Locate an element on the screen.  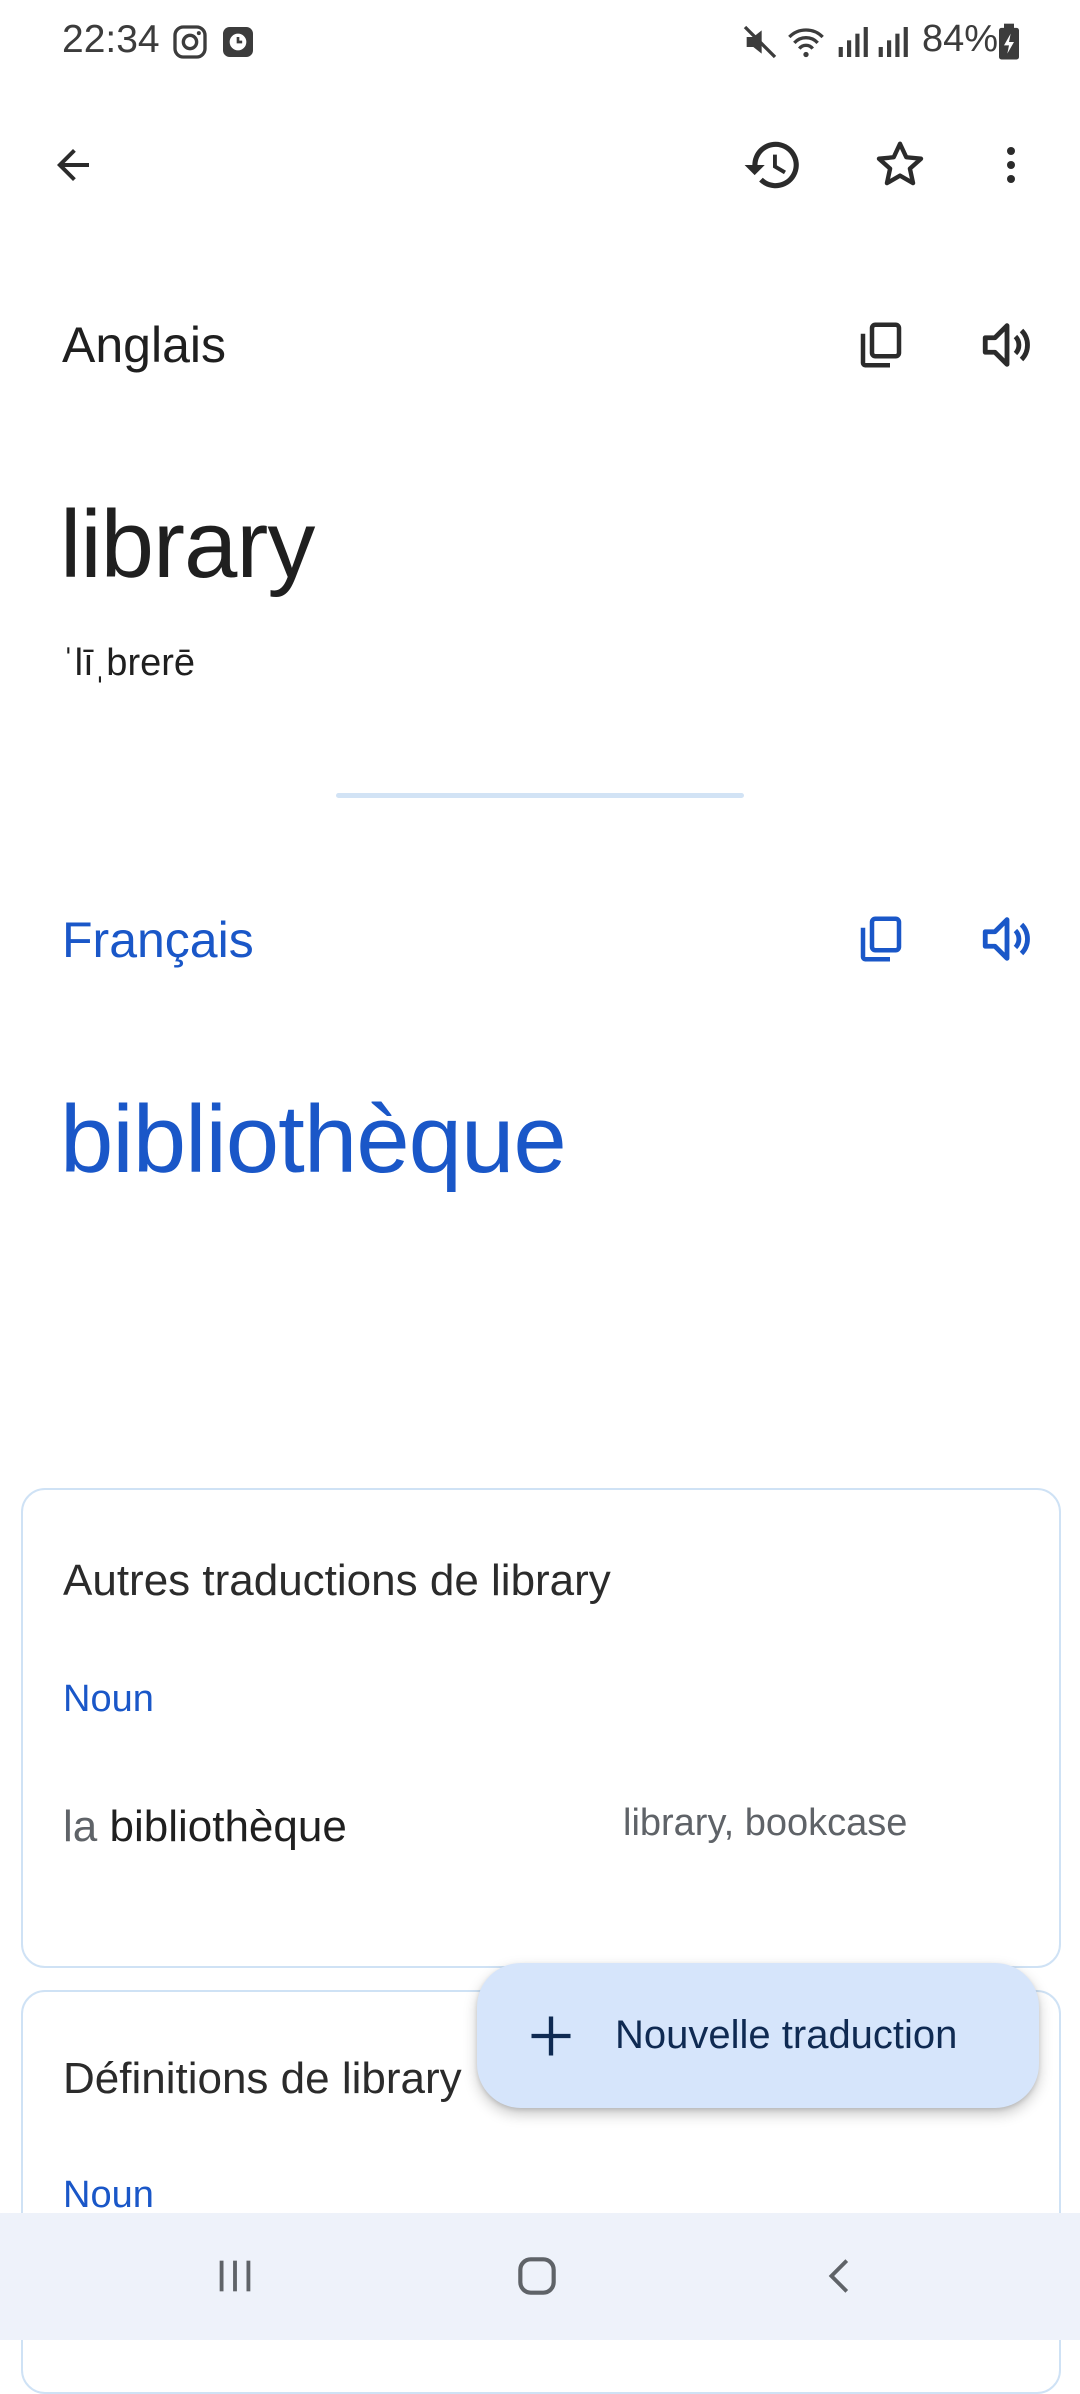
source-phonetic: ˈlīˌbrerē is located at coordinates (129, 663).